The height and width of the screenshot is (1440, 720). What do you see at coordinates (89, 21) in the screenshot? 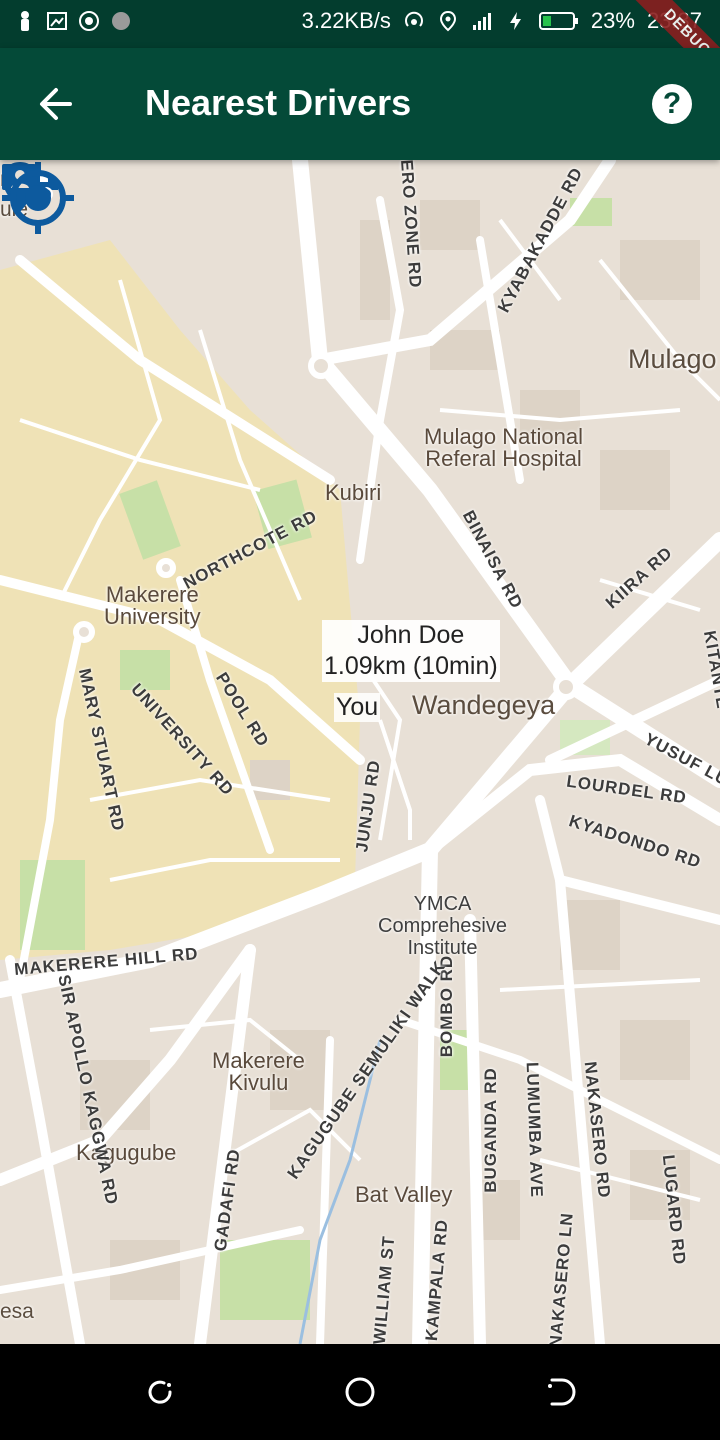
I see `record-icon` at bounding box center [89, 21].